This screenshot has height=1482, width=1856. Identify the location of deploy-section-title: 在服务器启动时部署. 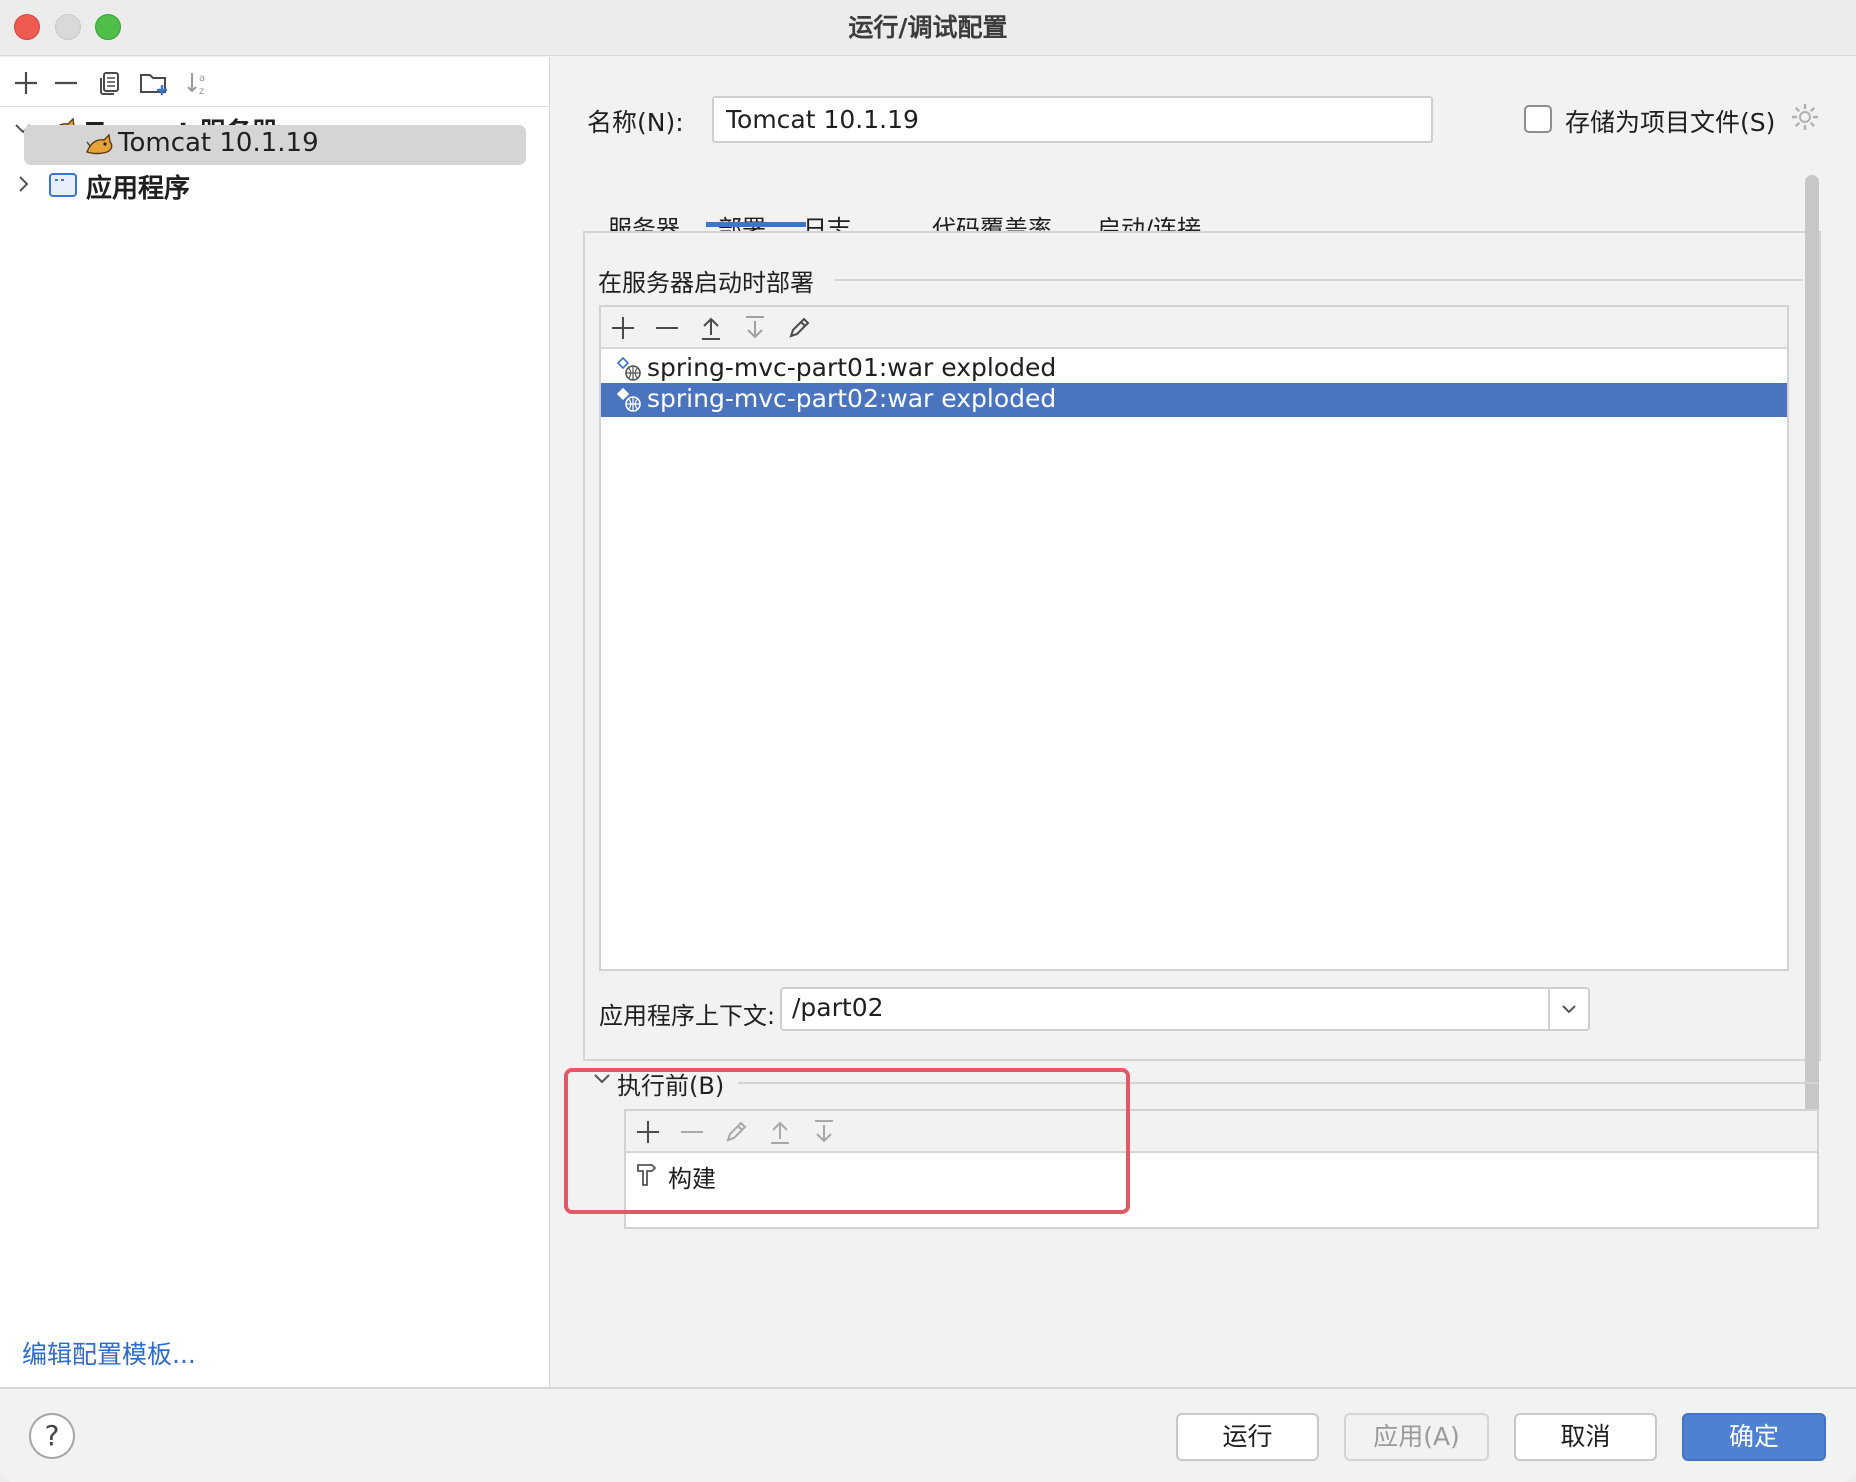
(706, 283).